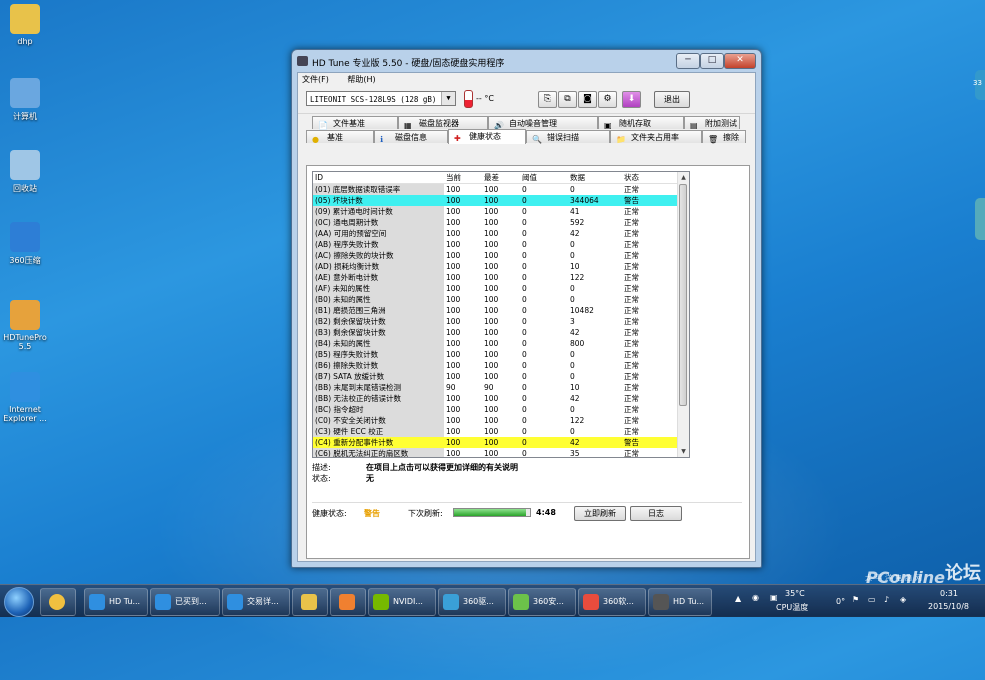 Image resolution: width=985 pixels, height=680 pixels. Describe the element at coordinates (712, 123) in the screenshot. I see `tab-extra-tests: ▤ 附加测试` at that location.